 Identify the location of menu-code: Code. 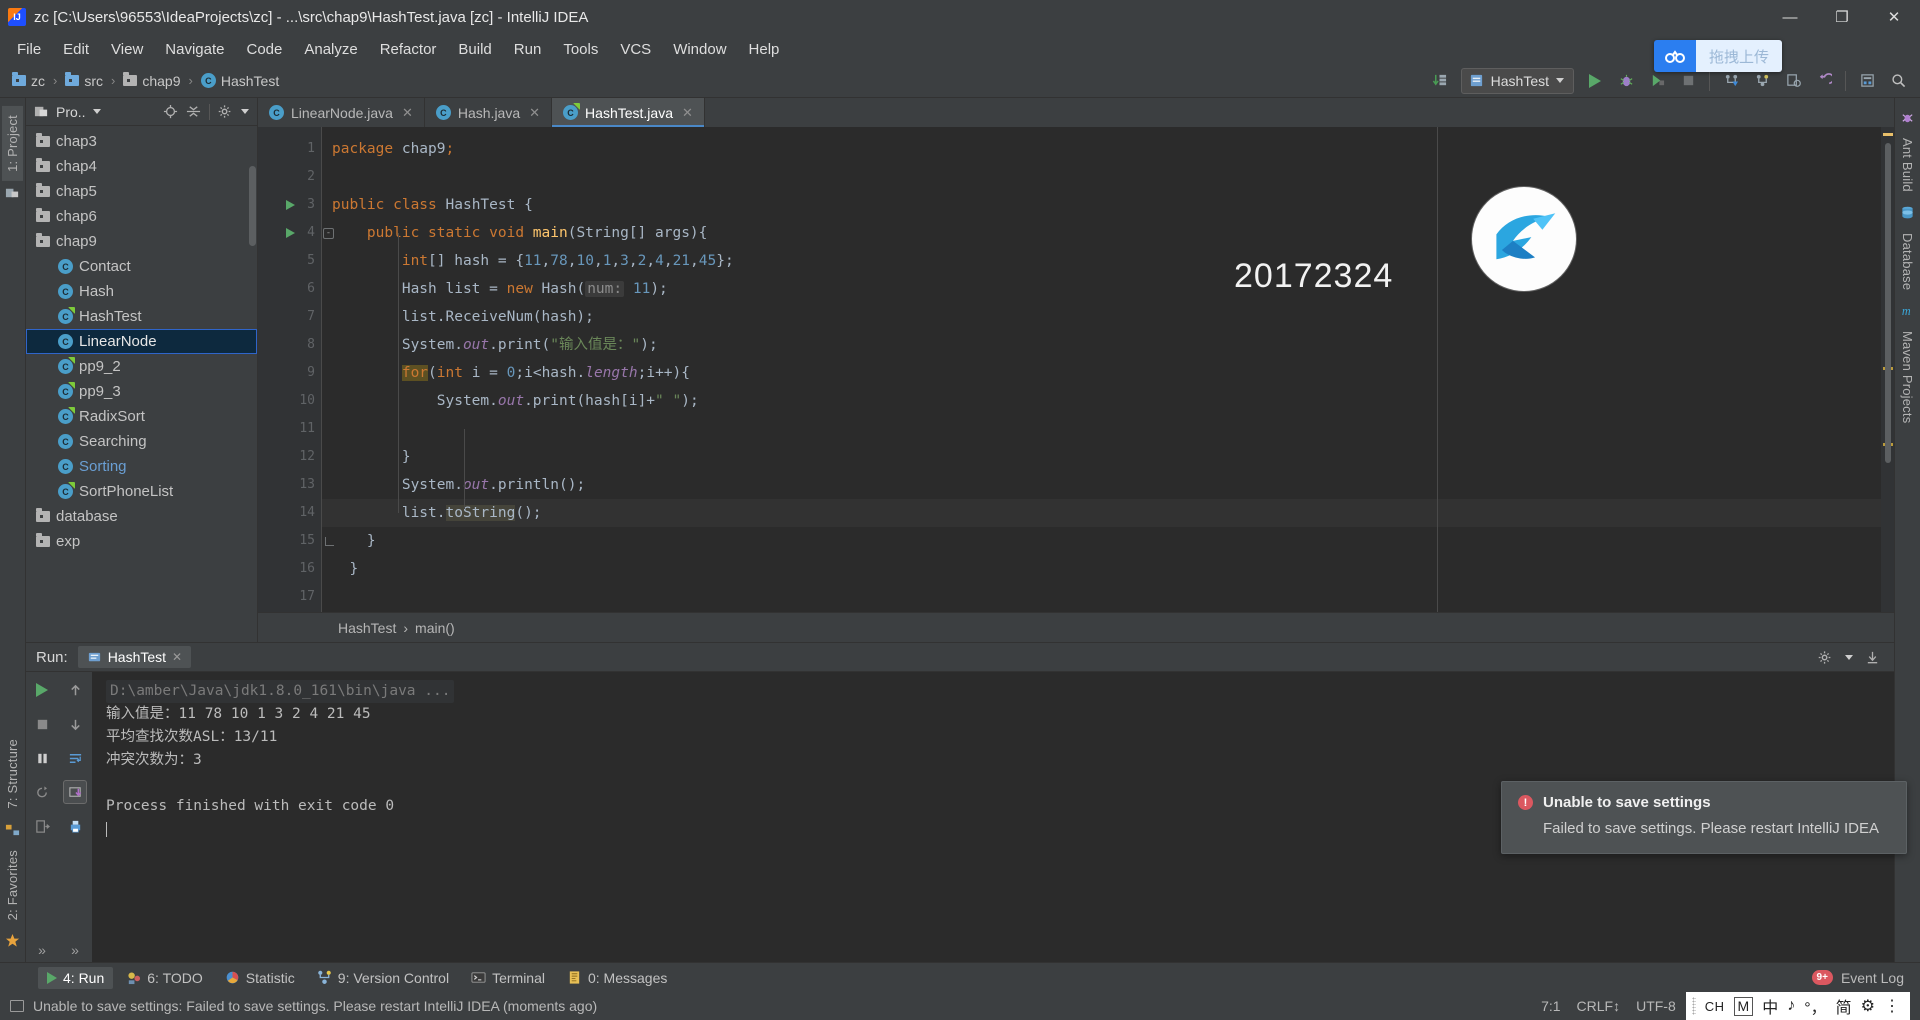
(264, 49).